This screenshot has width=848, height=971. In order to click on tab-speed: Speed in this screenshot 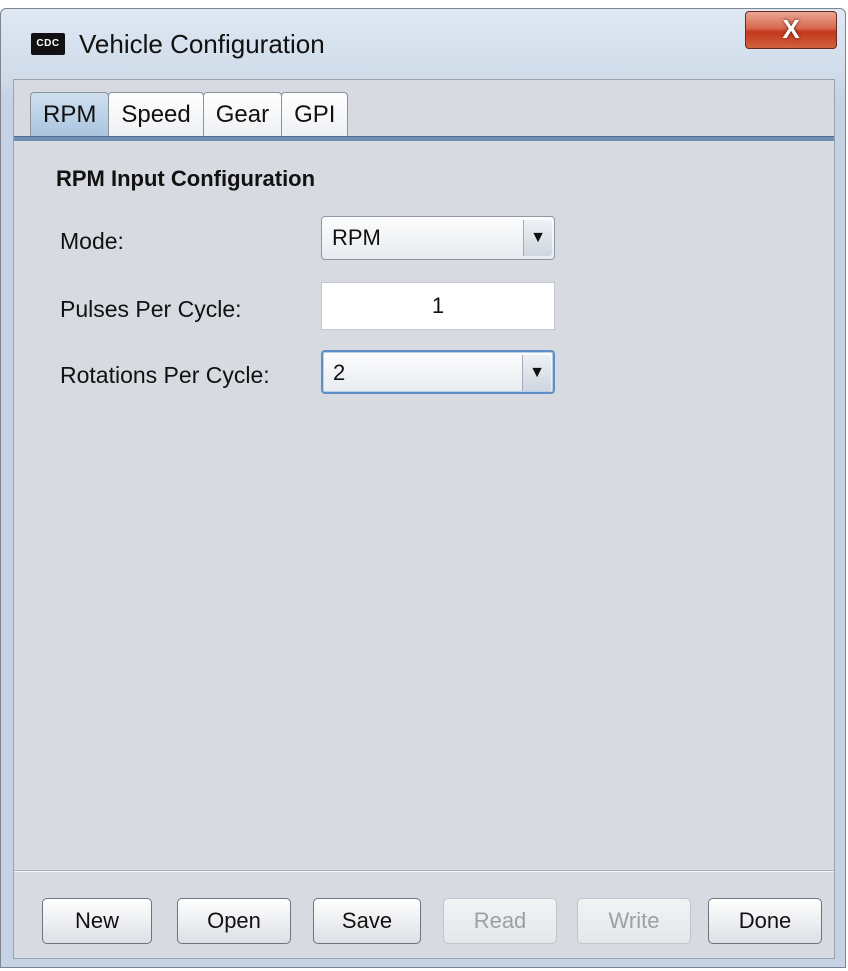, I will do `click(156, 114)`.